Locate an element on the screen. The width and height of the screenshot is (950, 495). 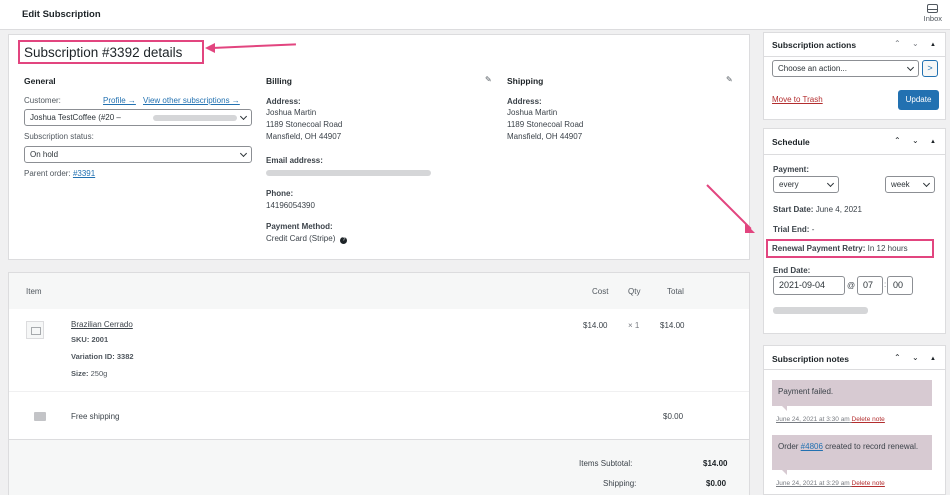
notes-title: Subscription notes is located at coordinates (810, 359).